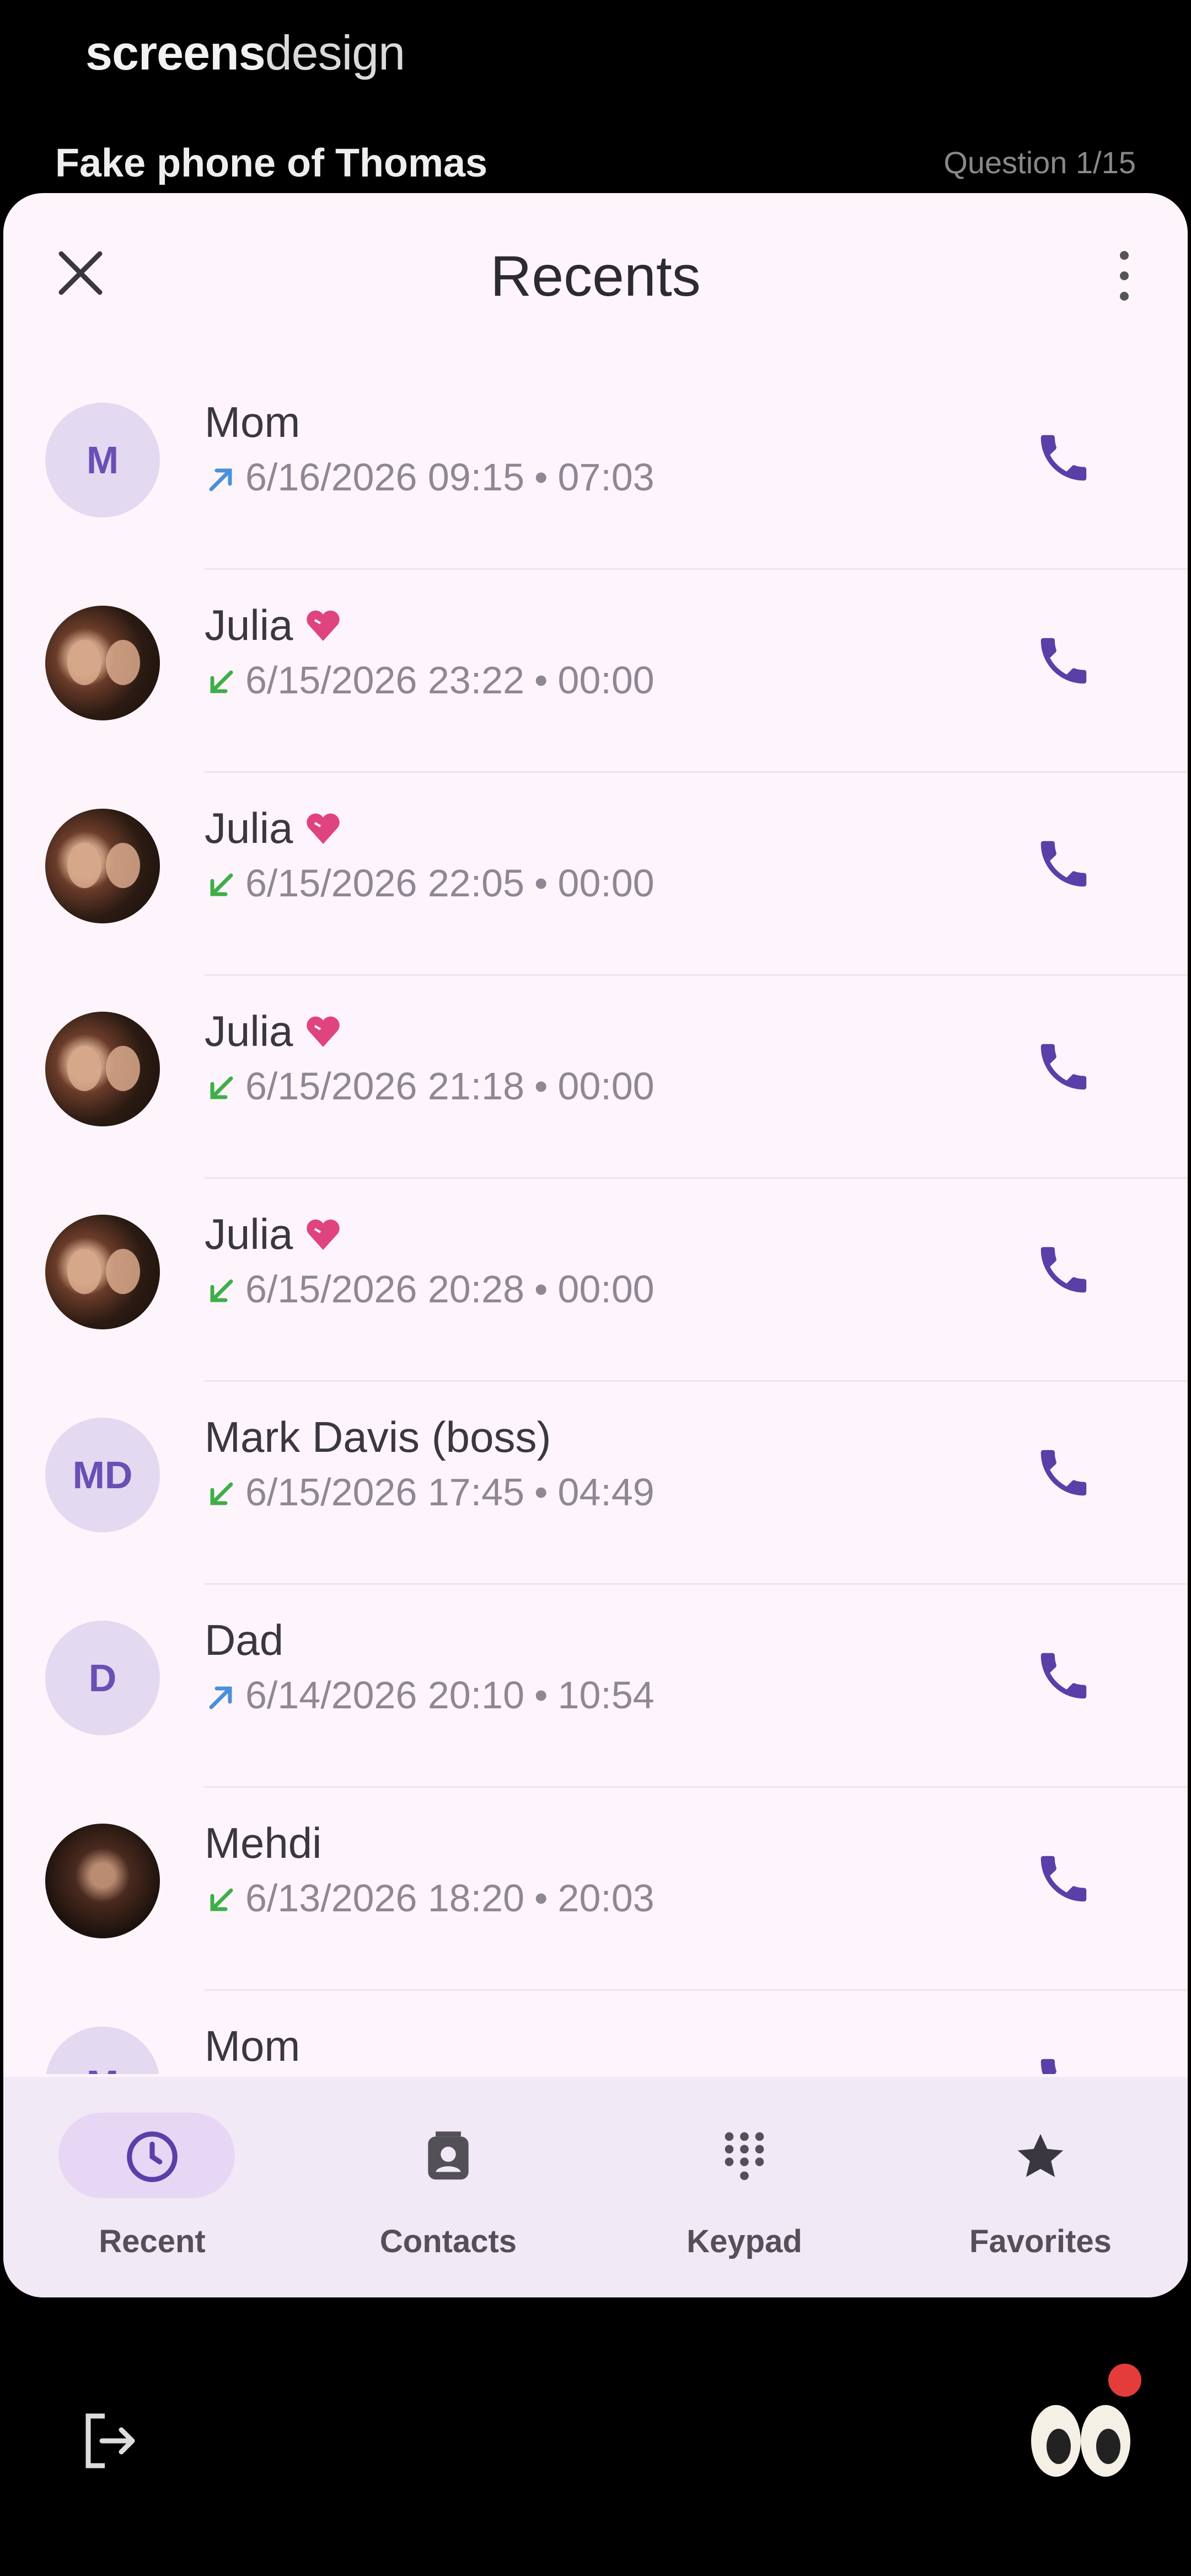 This screenshot has height=2576, width=1191. What do you see at coordinates (448, 2156) in the screenshot?
I see `contacts-icon` at bounding box center [448, 2156].